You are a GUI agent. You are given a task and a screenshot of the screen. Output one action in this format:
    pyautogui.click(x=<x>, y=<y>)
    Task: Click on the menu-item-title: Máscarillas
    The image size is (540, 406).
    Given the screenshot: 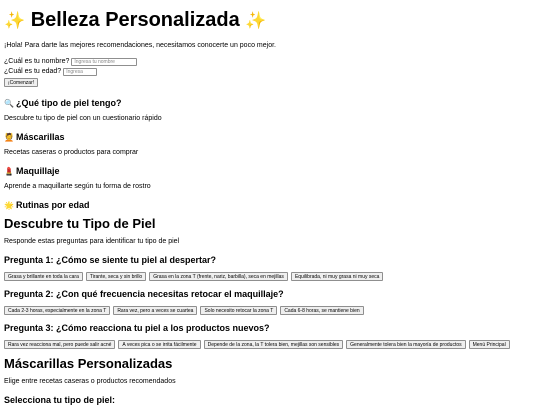 What is the action you would take?
    pyautogui.click(x=40, y=137)
    